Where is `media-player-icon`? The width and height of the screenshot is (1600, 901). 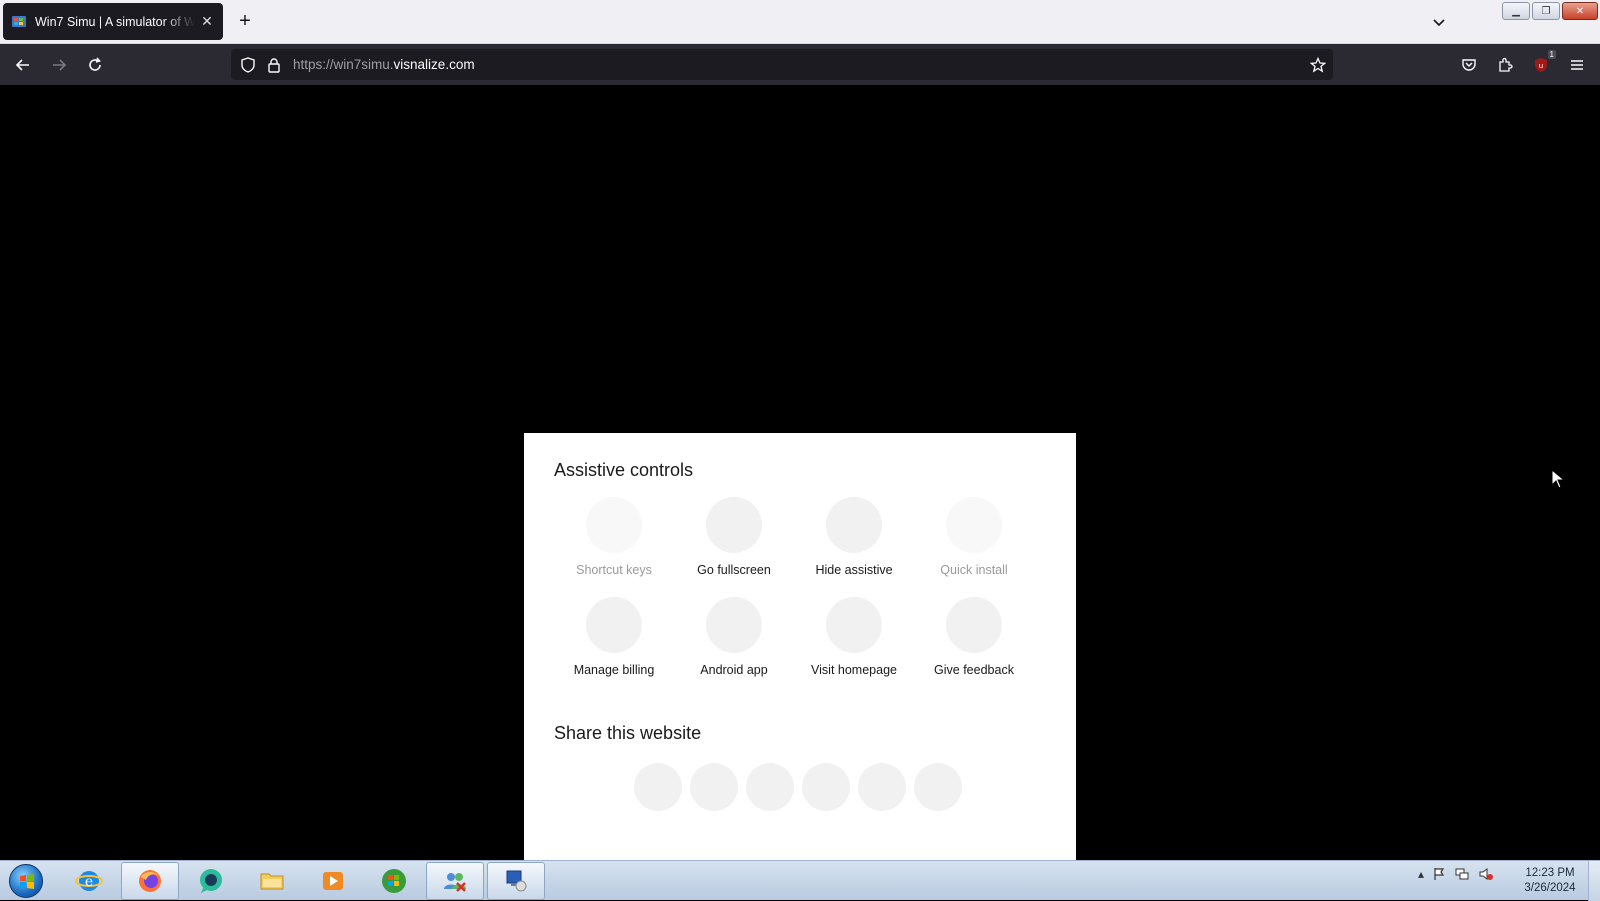 media-player-icon is located at coordinates (333, 881).